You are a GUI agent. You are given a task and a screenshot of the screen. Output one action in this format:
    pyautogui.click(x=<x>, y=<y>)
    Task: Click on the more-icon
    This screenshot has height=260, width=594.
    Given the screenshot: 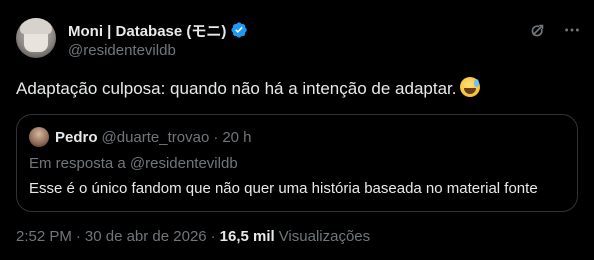 What is the action you would take?
    pyautogui.click(x=572, y=30)
    